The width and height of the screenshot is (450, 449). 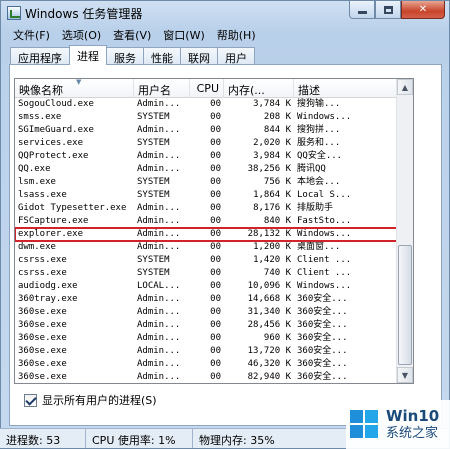 What do you see at coordinates (72, 208) in the screenshot?
I see `cell-image-name: Gidot Typesetter.exe` at bounding box center [72, 208].